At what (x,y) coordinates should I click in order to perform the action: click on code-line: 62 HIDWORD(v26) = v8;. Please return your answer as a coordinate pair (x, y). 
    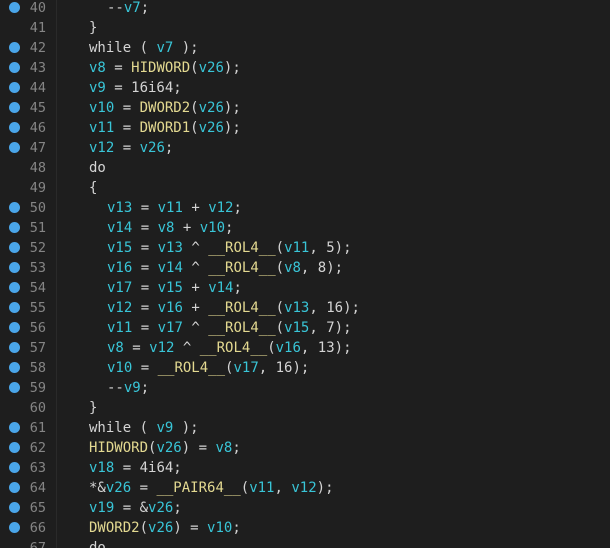
    Looking at the image, I should click on (305, 448).